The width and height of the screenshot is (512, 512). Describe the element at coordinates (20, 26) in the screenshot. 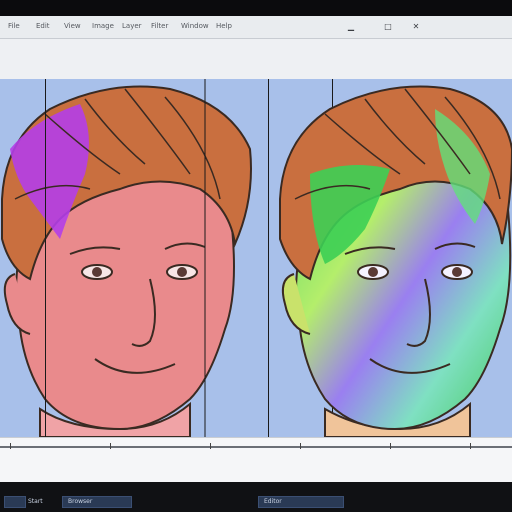

I see `menu-file: File` at that location.